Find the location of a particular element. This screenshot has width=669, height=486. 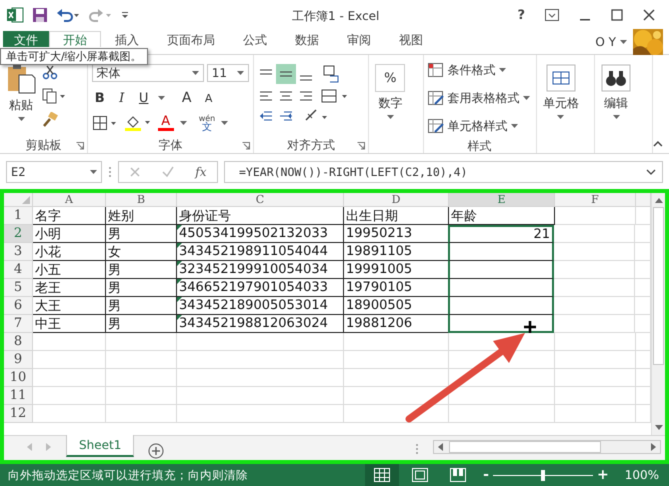

phonetic-button: wén 文 is located at coordinates (207, 123).